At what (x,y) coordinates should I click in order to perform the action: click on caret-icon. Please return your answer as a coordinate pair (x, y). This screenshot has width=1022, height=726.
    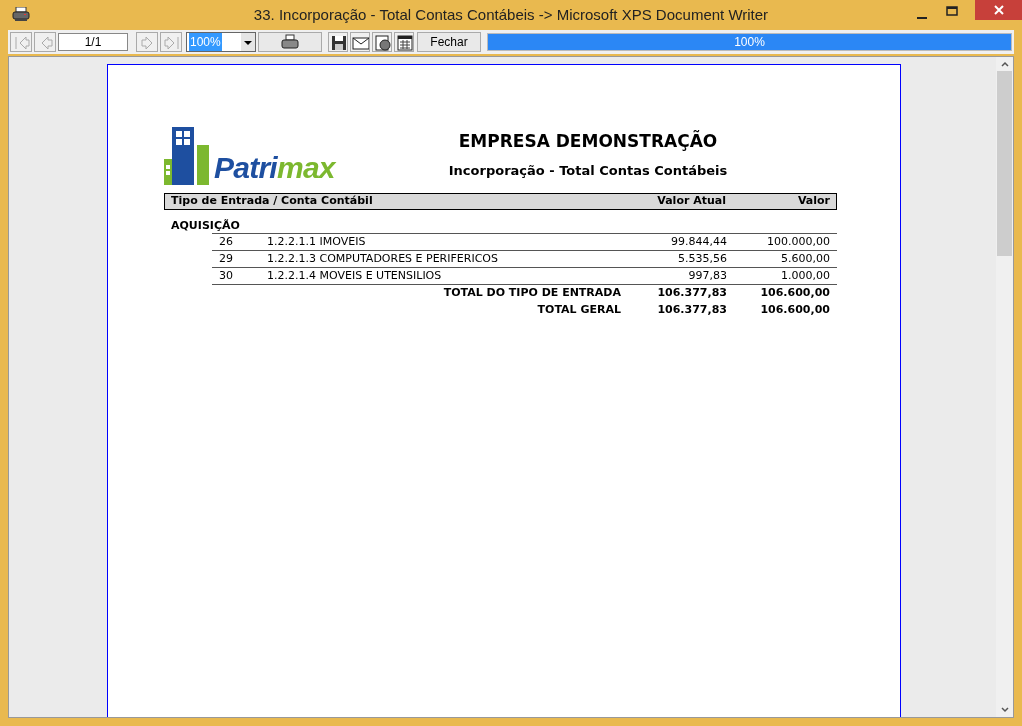
    Looking at the image, I should click on (248, 42).